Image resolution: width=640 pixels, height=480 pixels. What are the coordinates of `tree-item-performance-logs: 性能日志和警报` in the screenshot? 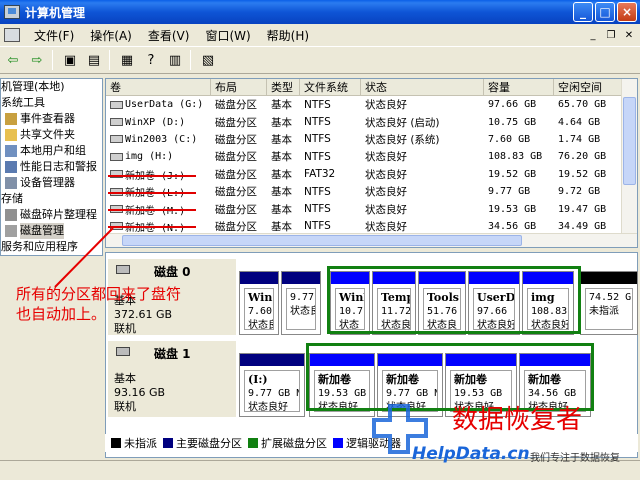 It's located at (51, 167).